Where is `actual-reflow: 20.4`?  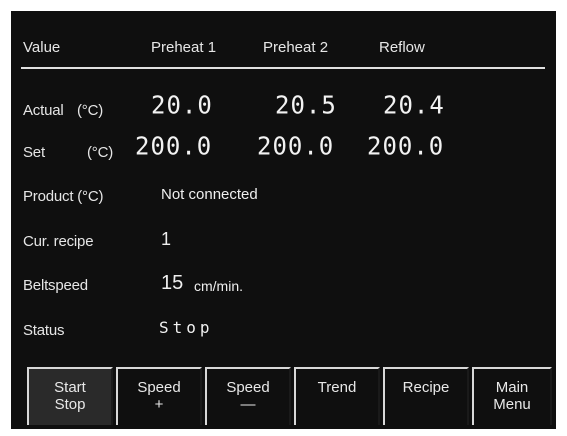
actual-reflow: 20.4 is located at coordinates (414, 105).